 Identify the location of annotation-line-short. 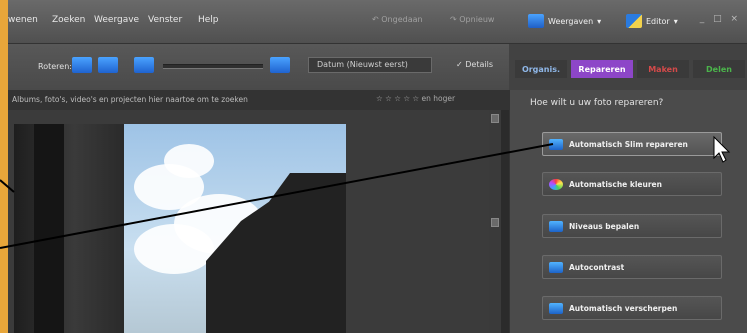
(7, 186).